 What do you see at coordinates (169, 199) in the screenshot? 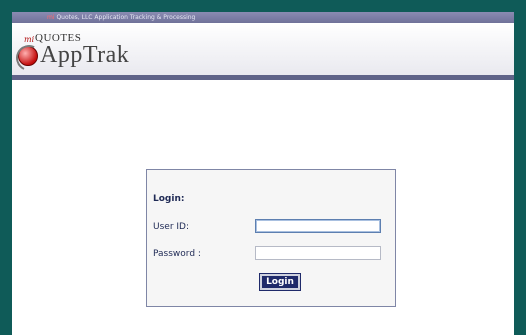
I see `login-title: Login:` at bounding box center [169, 199].